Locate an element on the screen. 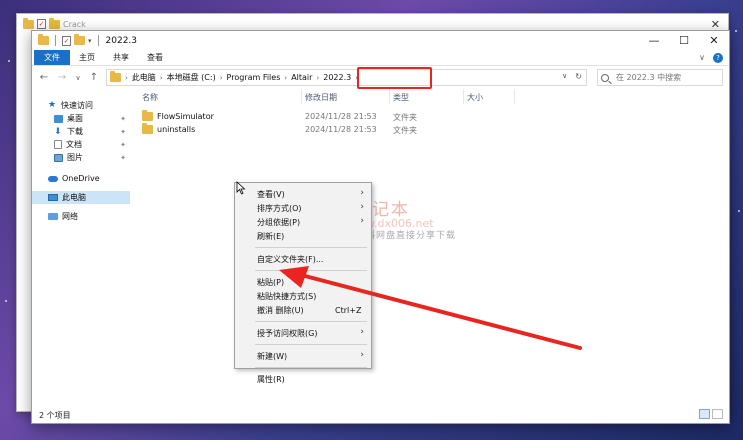  red-arrow-annotation is located at coordinates (430, 308).